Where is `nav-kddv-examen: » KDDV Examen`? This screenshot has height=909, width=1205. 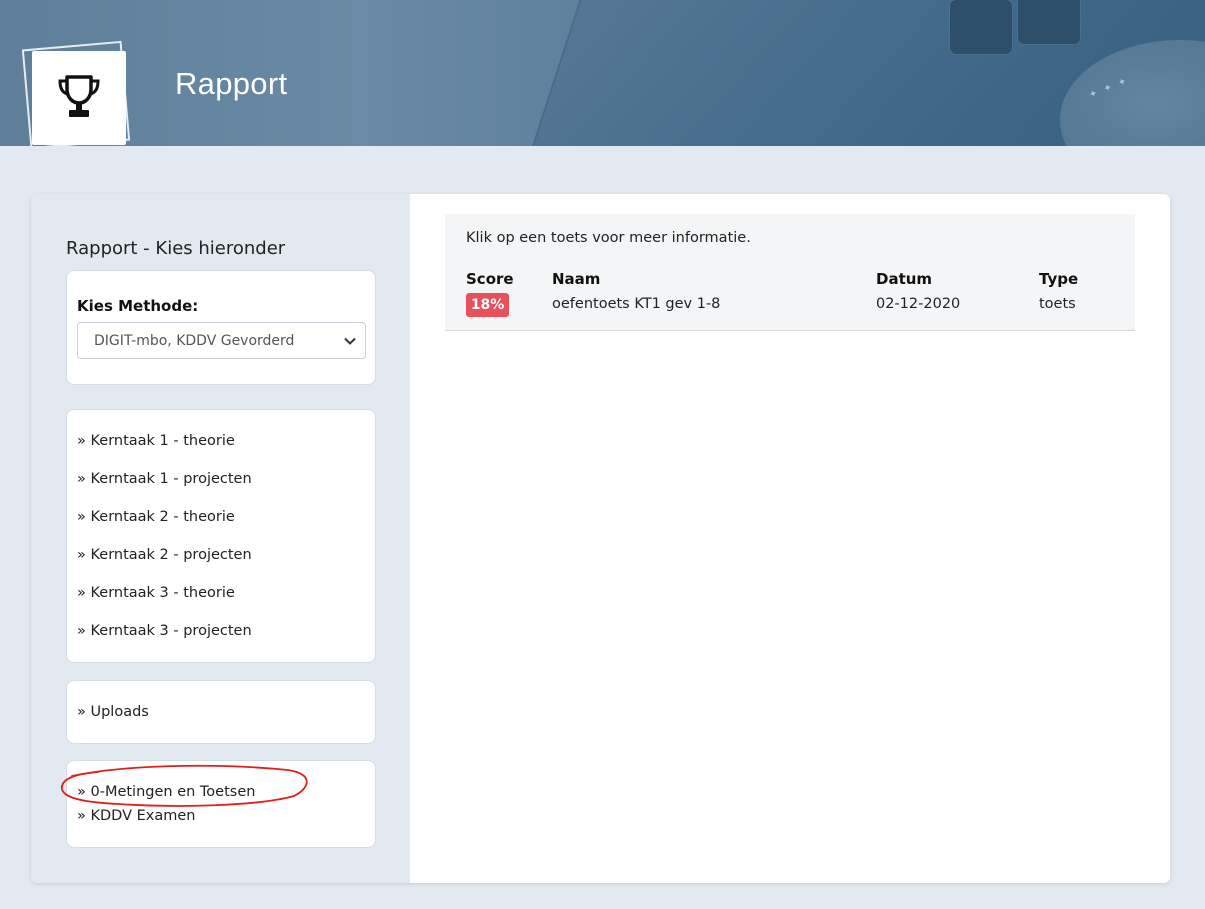 nav-kddv-examen: » KDDV Examen is located at coordinates (136, 816).